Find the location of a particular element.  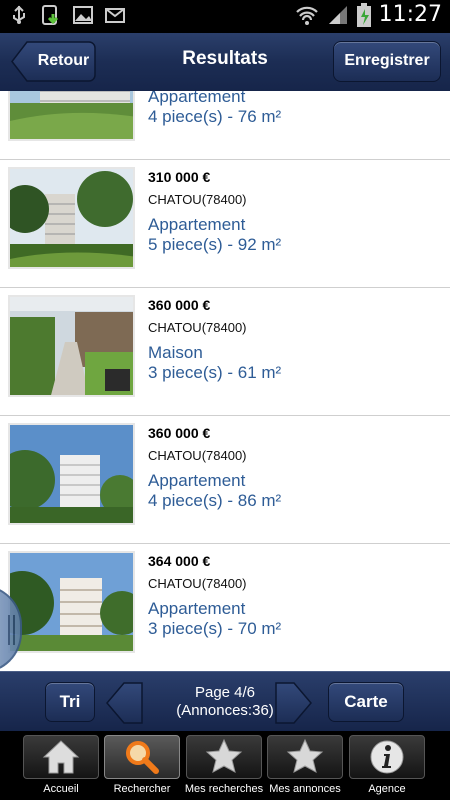

home-icon is located at coordinates (61, 757).